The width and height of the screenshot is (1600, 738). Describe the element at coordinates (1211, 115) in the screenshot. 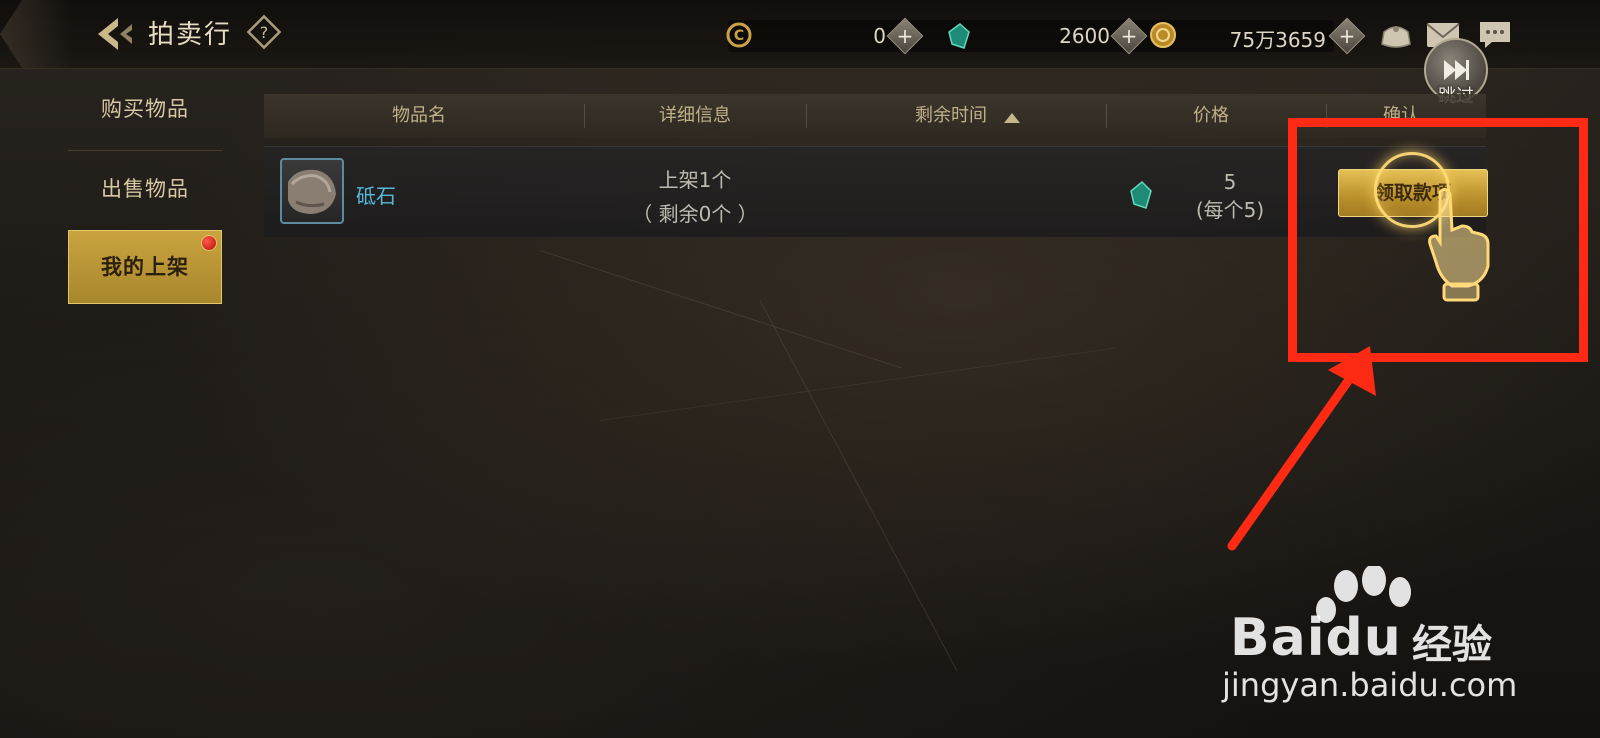

I see `column-header-price: 价格` at that location.